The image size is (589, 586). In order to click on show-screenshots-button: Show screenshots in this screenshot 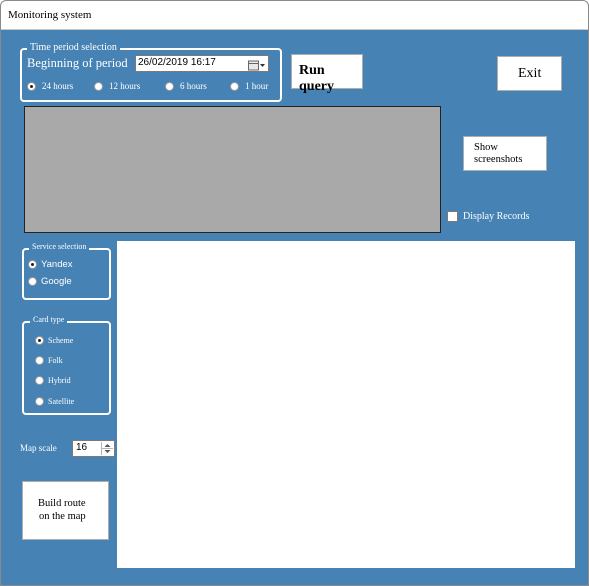, I will do `click(505, 153)`.